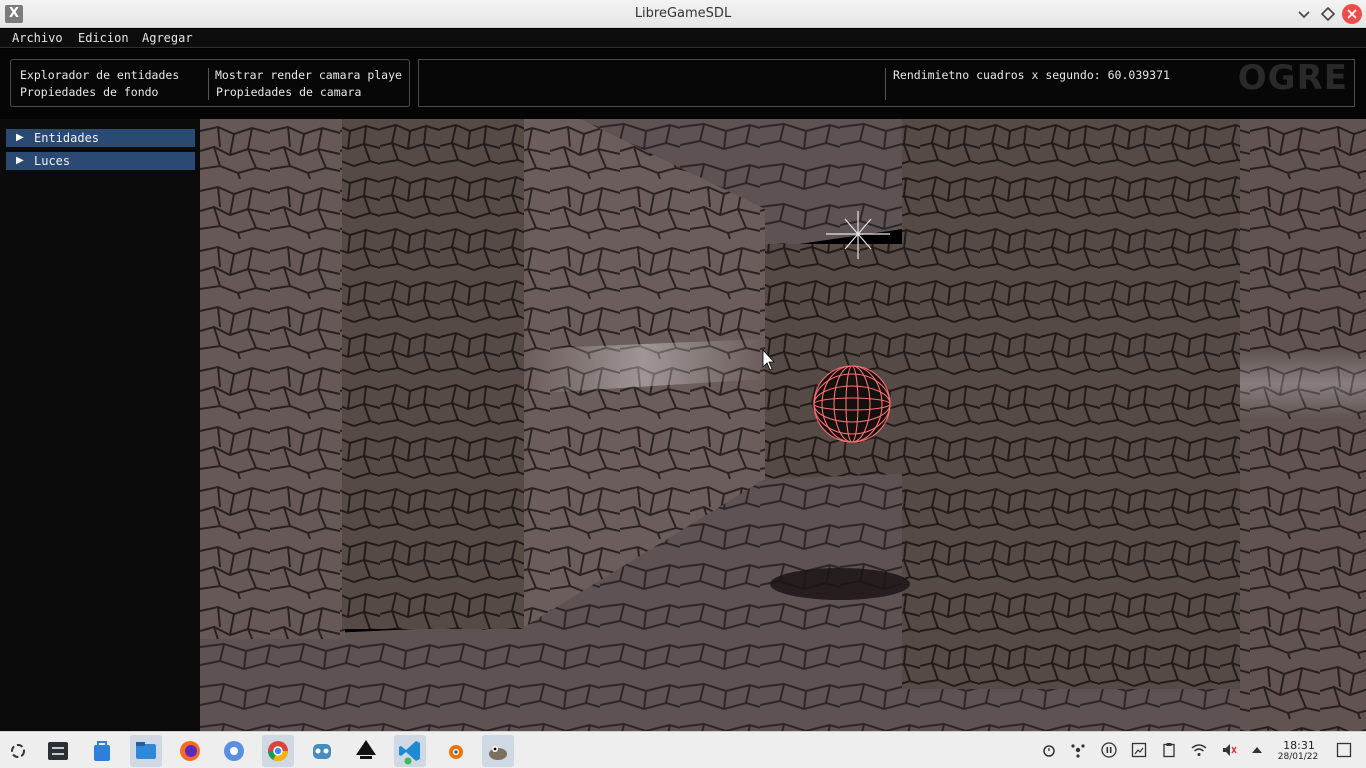 The width and height of the screenshot is (1366, 768). What do you see at coordinates (52, 161) in the screenshot?
I see `tree-node-label: Luces` at bounding box center [52, 161].